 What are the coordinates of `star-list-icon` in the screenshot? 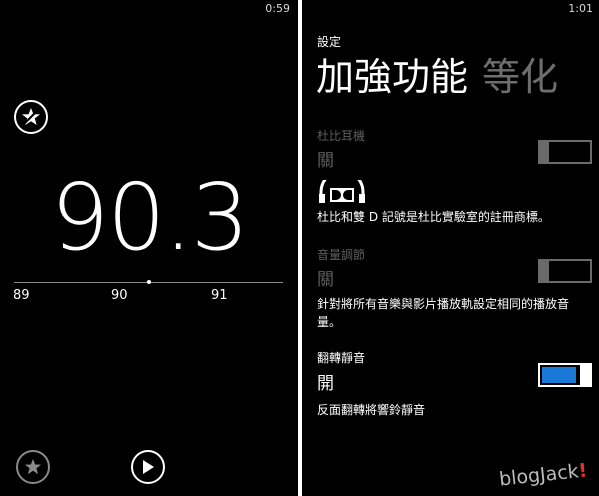 It's located at (31, 116).